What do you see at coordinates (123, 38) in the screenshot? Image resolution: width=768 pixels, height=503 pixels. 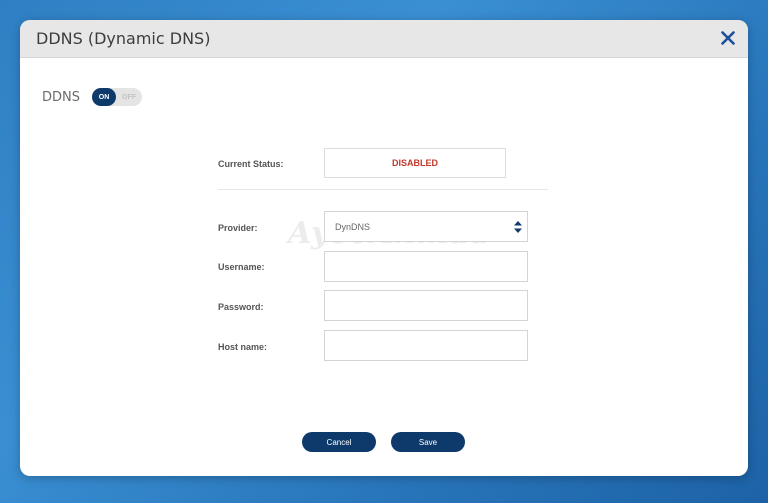 I see `dialog-title: DDNS (Dynamic DNS)` at bounding box center [123, 38].